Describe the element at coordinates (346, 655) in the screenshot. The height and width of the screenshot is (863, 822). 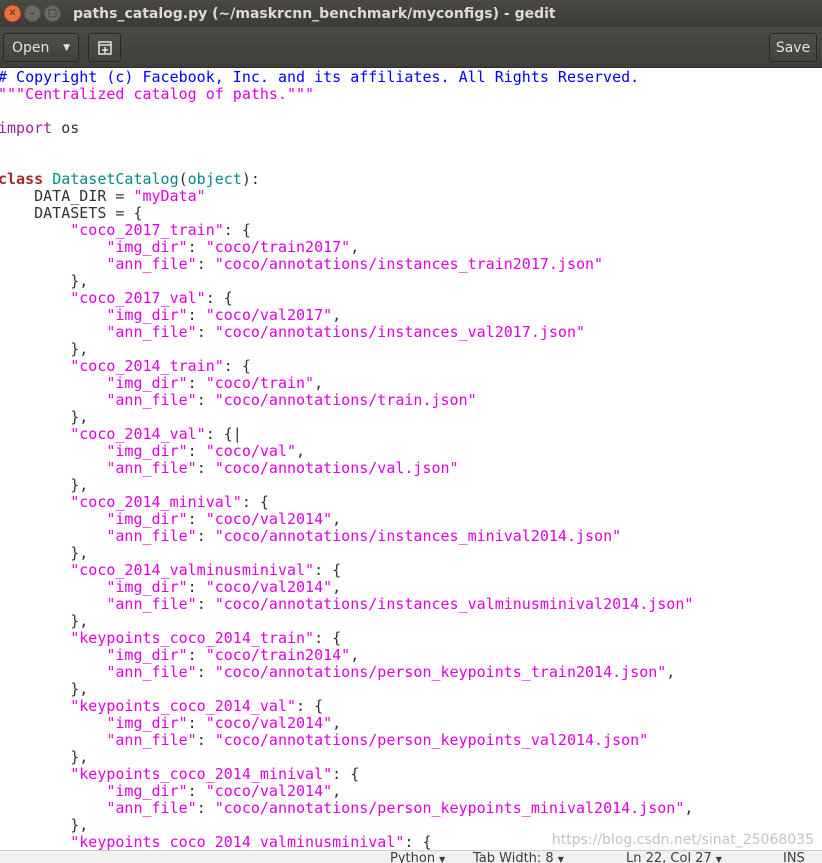
I see `code-line: "img_dir": "coco/train2014",` at that location.